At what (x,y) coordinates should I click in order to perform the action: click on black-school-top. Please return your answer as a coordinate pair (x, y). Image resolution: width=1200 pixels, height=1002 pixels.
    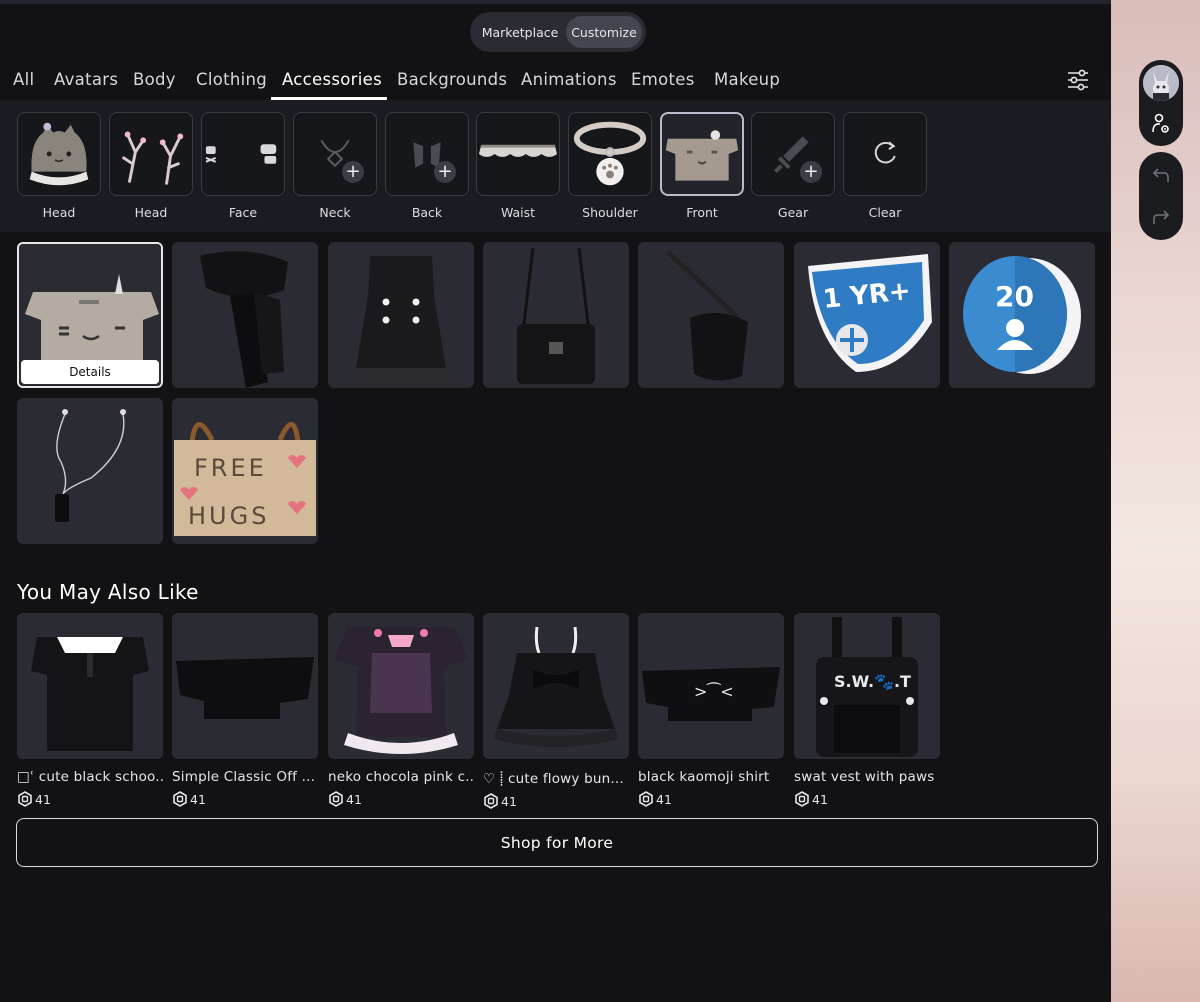
    Looking at the image, I should click on (90, 686).